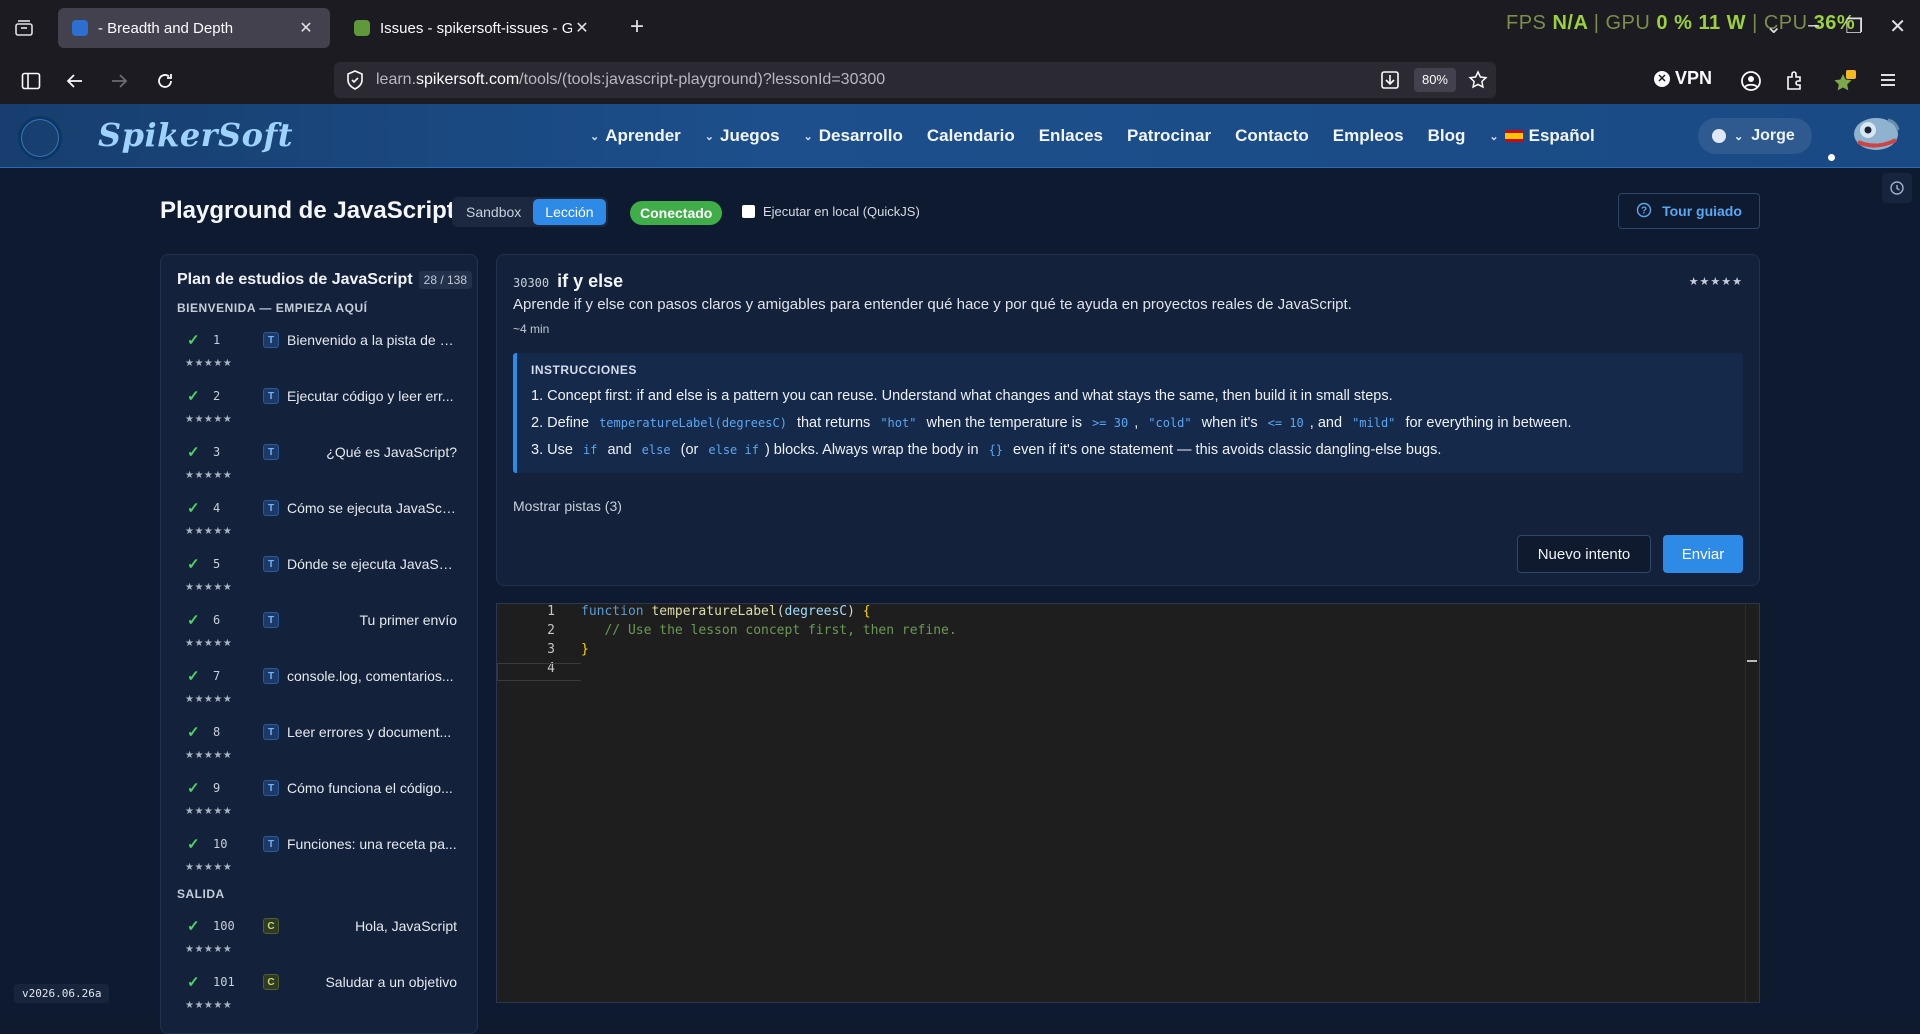 This screenshot has height=1034, width=1920. What do you see at coordinates (1773, 135) in the screenshot?
I see `user-name: Jorge` at bounding box center [1773, 135].